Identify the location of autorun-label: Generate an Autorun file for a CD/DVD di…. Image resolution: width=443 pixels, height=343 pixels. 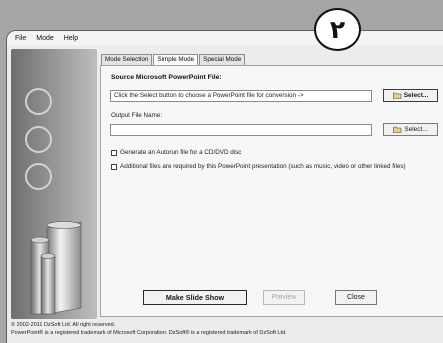
(181, 152).